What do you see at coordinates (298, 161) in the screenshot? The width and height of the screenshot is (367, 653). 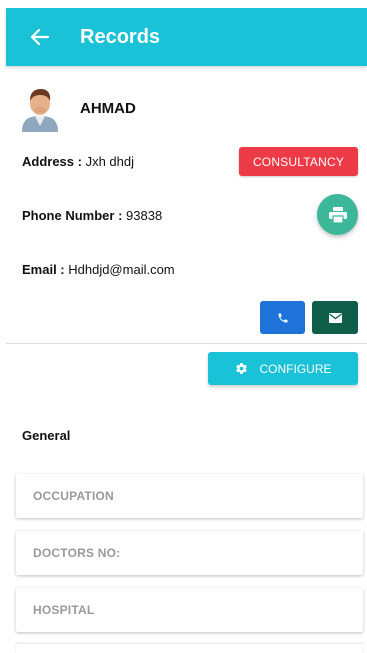 I see `consultancy-button: CONSULTANCY` at bounding box center [298, 161].